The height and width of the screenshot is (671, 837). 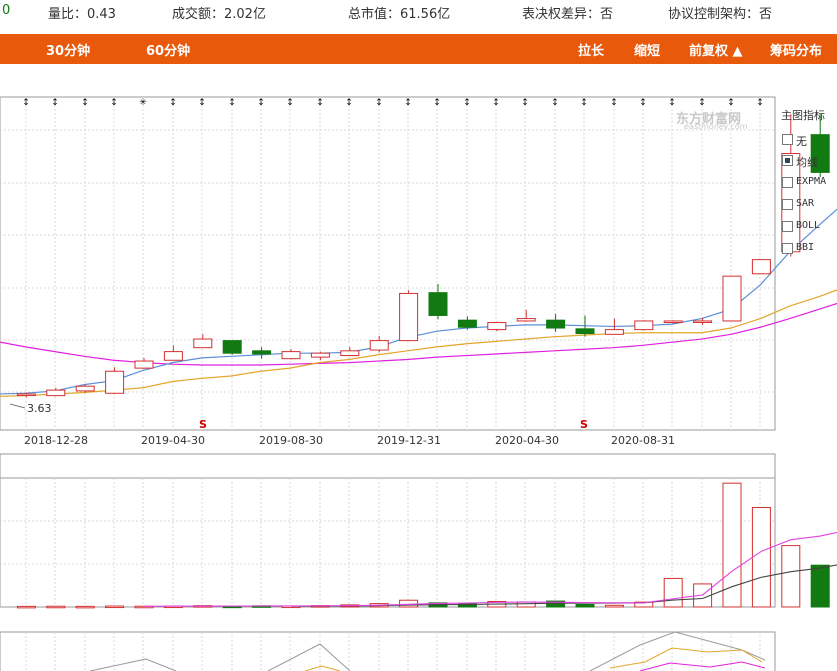 What do you see at coordinates (811, 181) in the screenshot?
I see `indicator-expma-label: EXPMA` at bounding box center [811, 181].